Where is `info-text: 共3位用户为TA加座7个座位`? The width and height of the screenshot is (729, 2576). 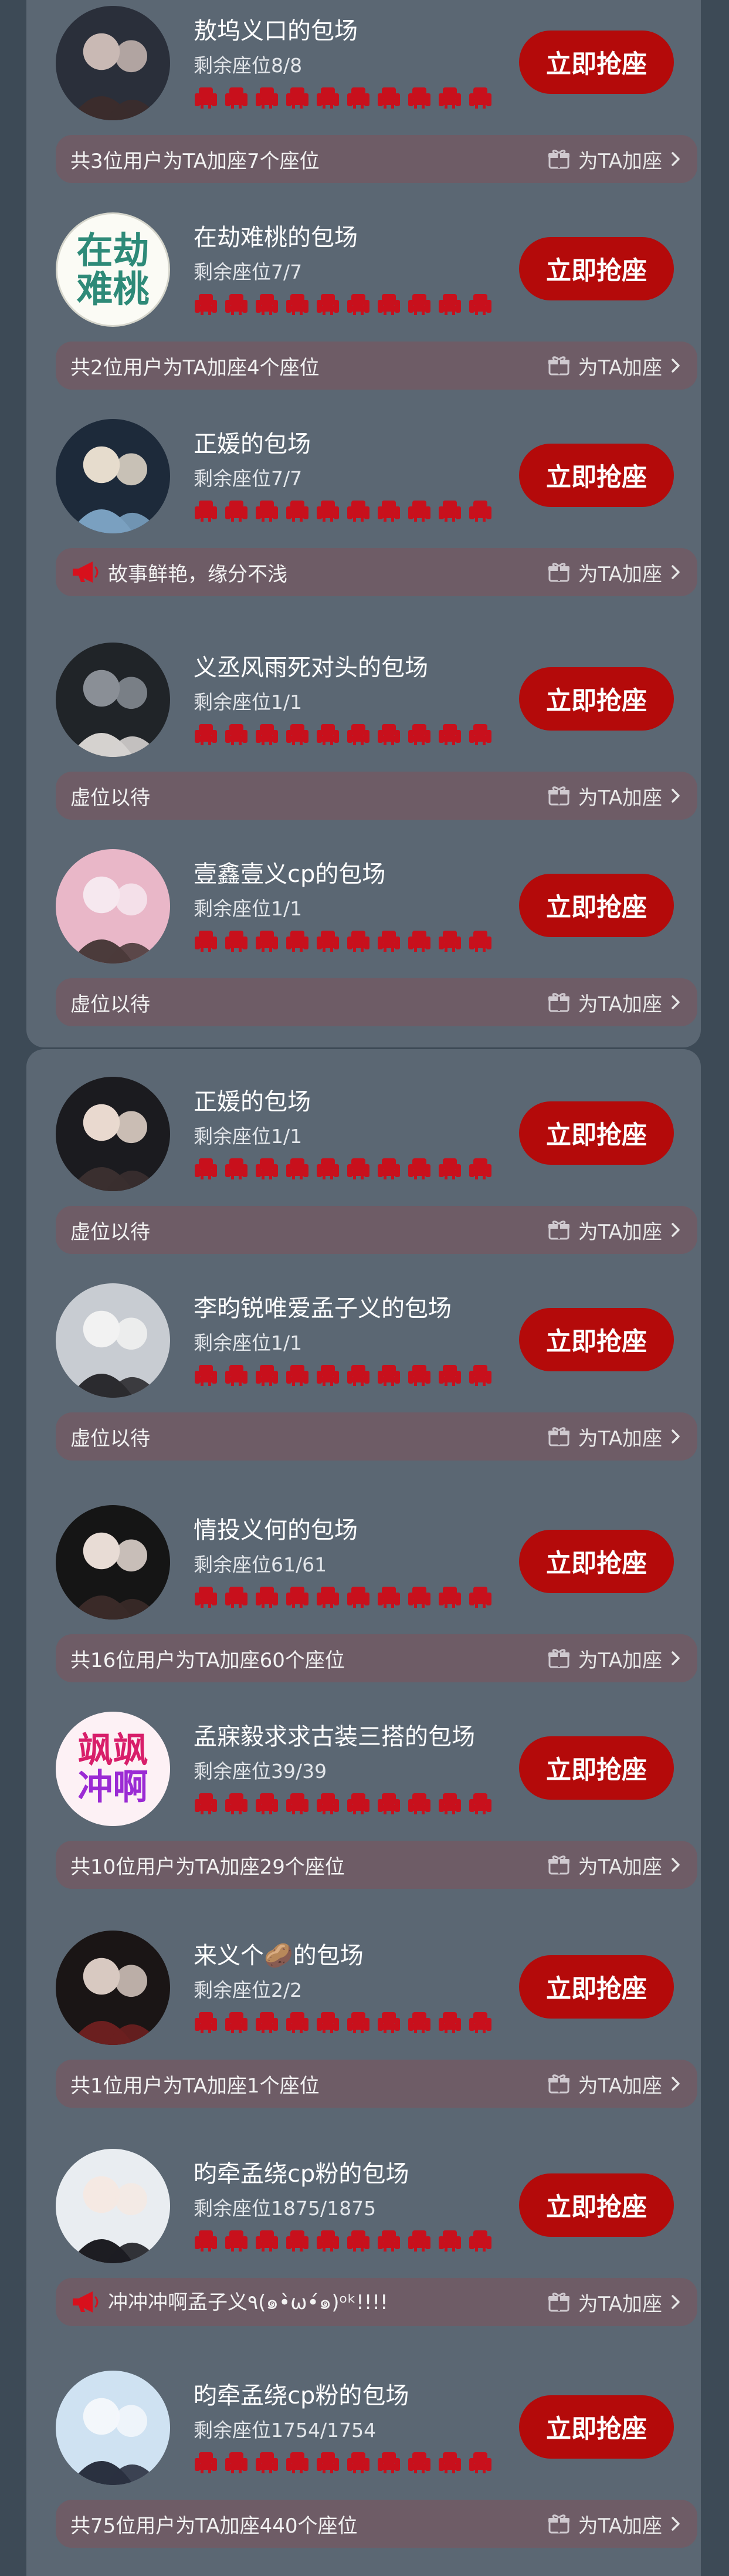 info-text: 共3位用户为TA加座7个座位 is located at coordinates (195, 161).